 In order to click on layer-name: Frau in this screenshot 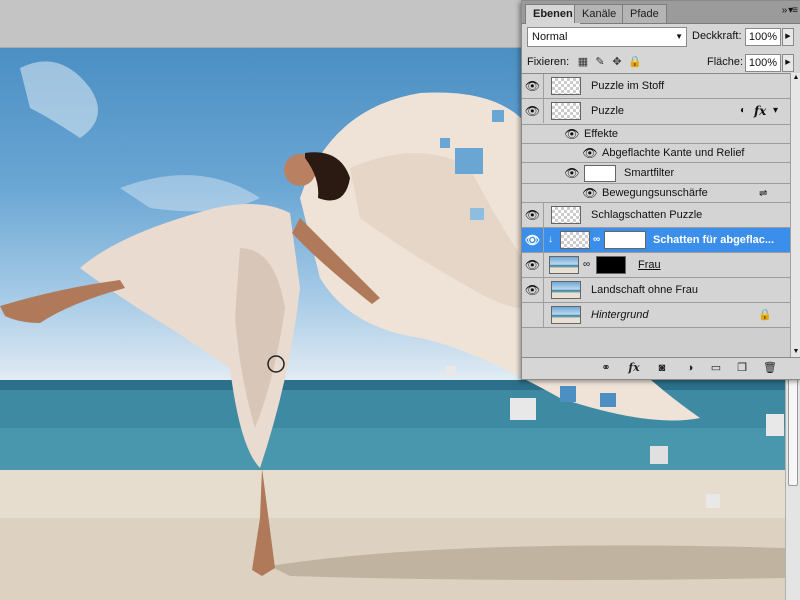, I will do `click(649, 265)`.